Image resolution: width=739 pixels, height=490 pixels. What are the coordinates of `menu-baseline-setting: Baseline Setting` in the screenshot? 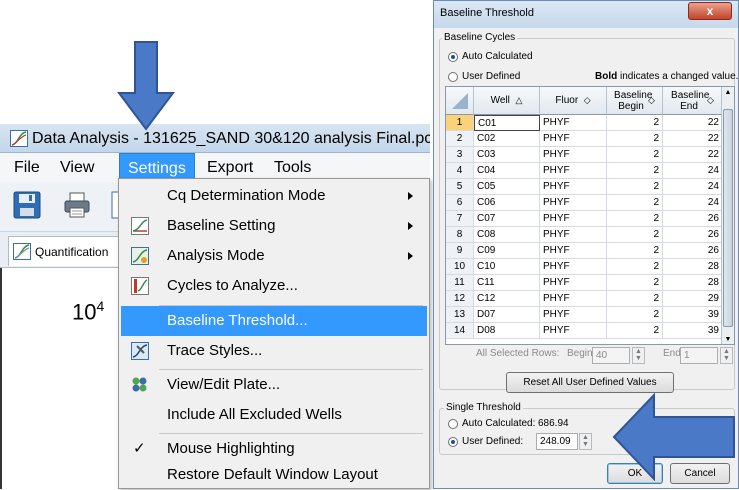 It's located at (274, 226).